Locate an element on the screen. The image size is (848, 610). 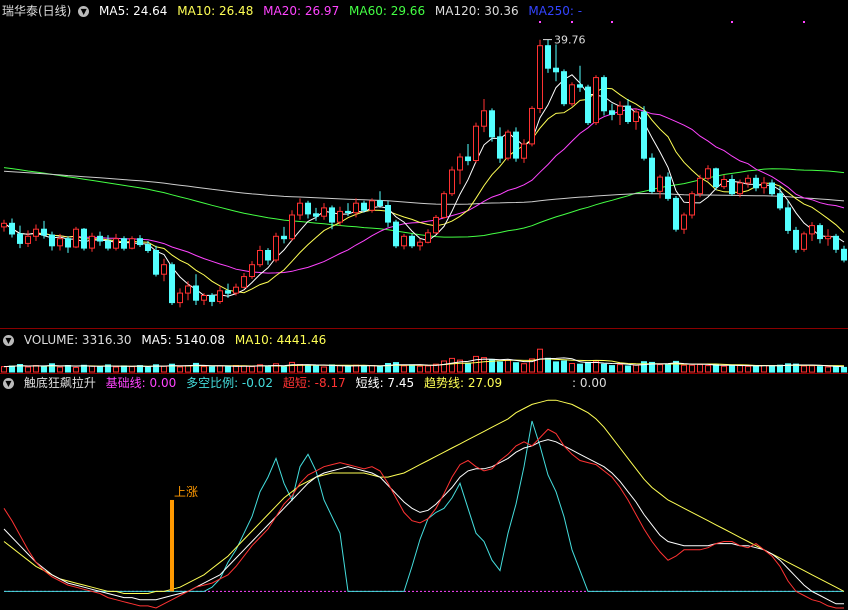
rise-signal-label: 上涨 is located at coordinates (186, 491).